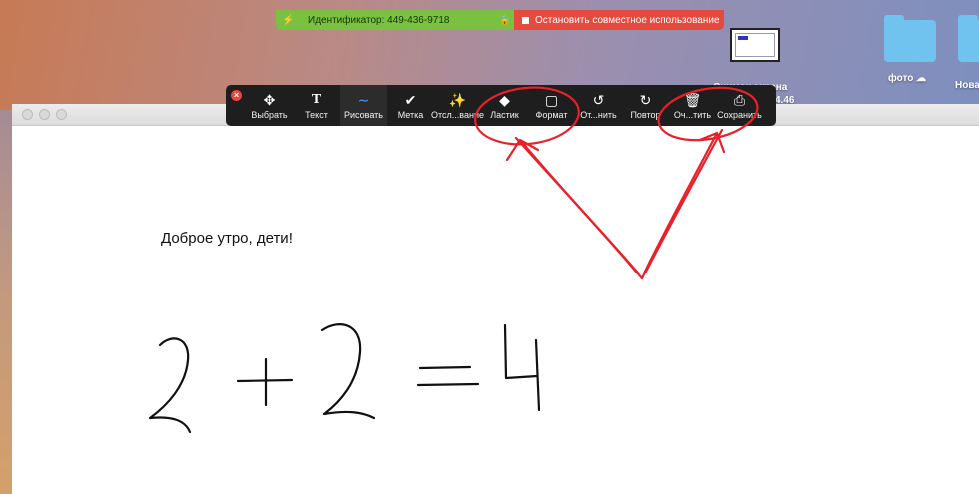 This screenshot has height=494, width=979. I want to click on tool-label: Повтор, so click(645, 114).